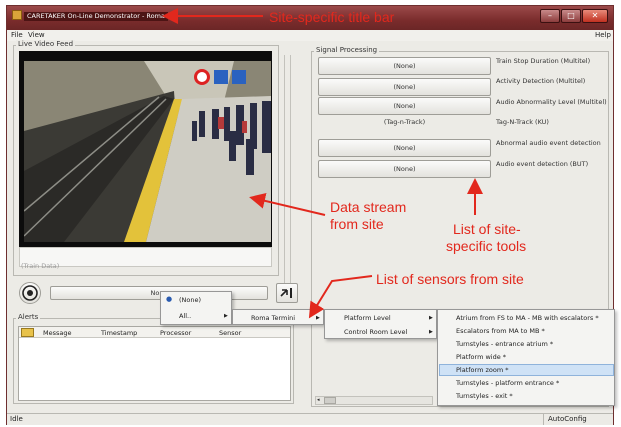 This screenshot has width=621, height=427. I want to click on annotation-data-stream-2: from site, so click(357, 224).